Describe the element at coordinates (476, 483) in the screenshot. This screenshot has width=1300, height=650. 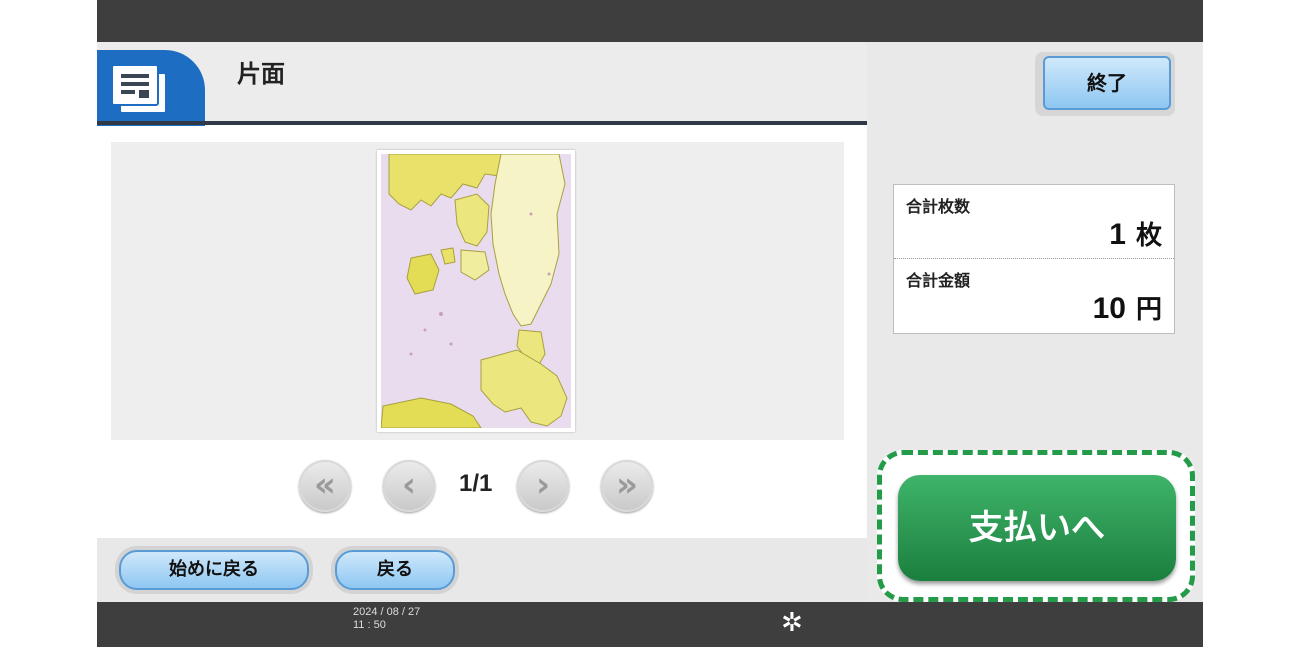
I see `page-indicator: 1/1` at that location.